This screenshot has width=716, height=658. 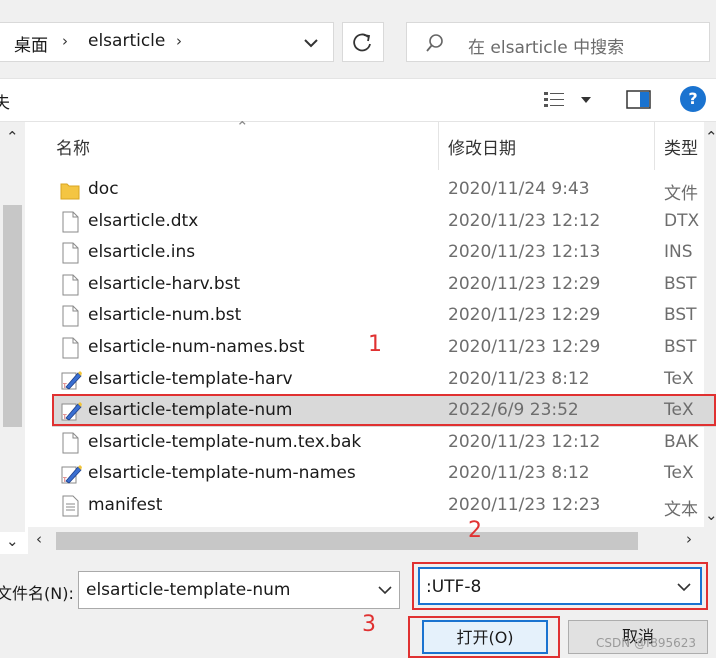 I want to click on search-input: 在 elsarticle 中搜索, so click(x=546, y=45).